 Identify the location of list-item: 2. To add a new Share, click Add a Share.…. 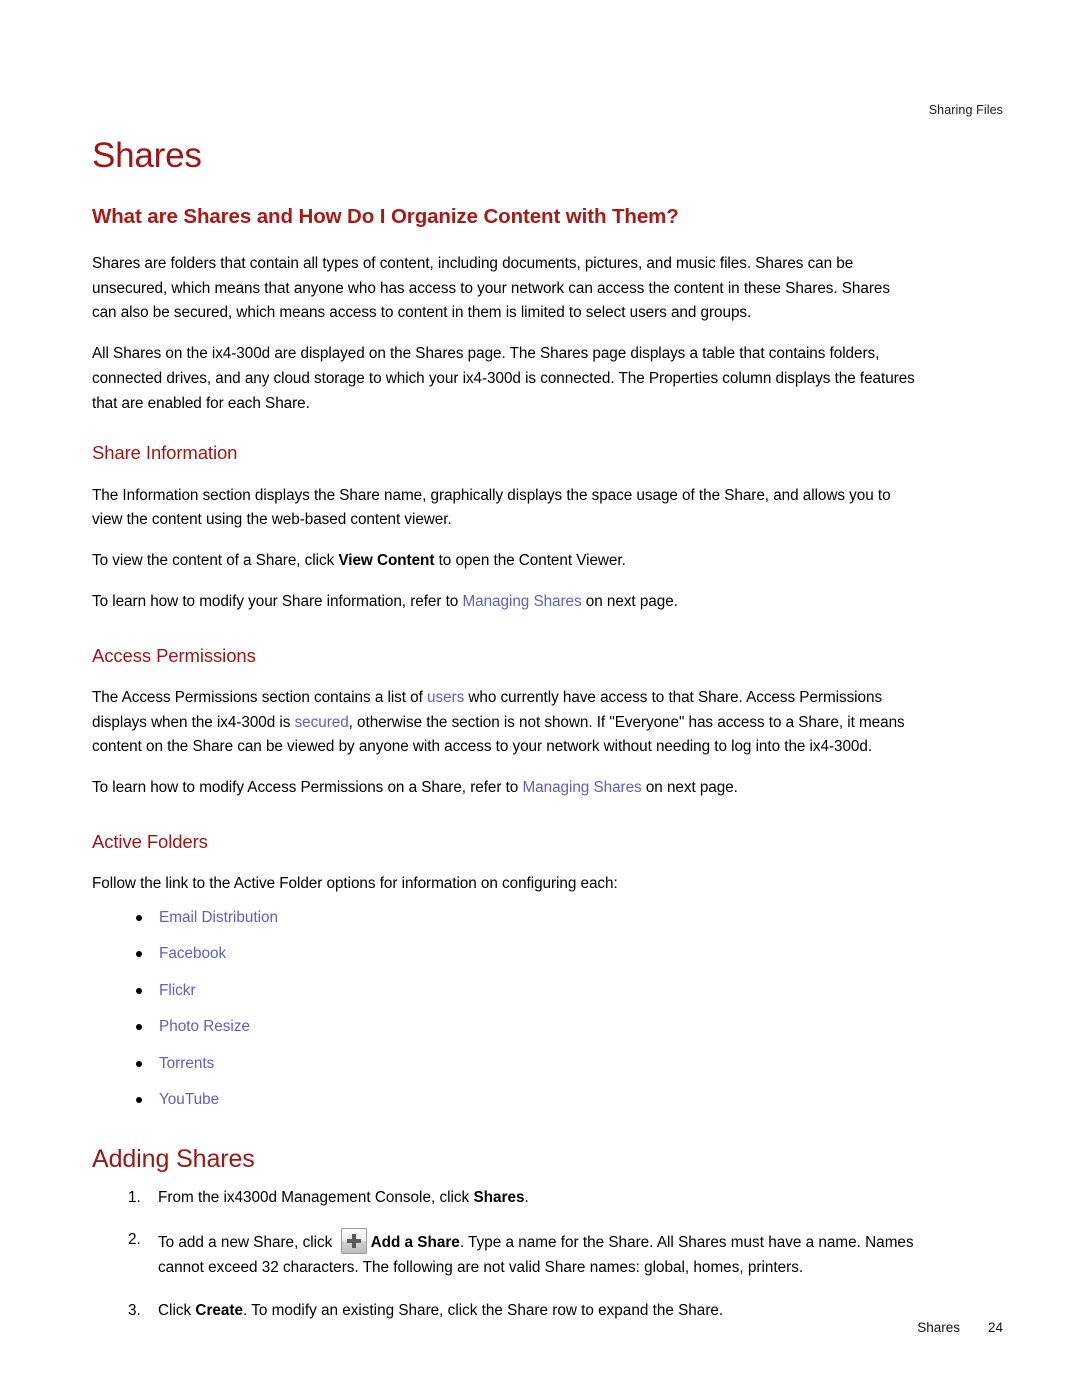
(503, 1254).